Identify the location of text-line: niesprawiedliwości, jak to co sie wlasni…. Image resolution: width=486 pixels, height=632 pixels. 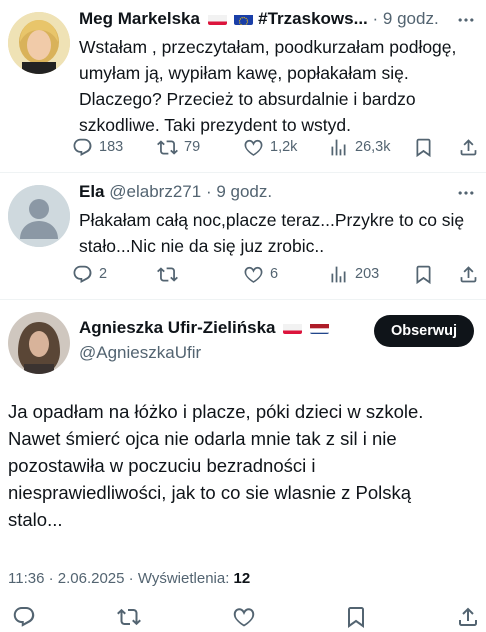
(210, 492).